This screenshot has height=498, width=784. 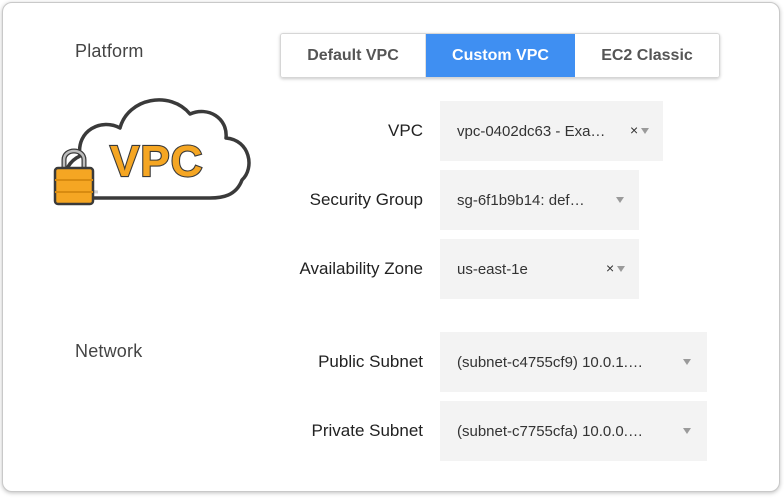 I want to click on platform-label: Platform, so click(x=109, y=51).